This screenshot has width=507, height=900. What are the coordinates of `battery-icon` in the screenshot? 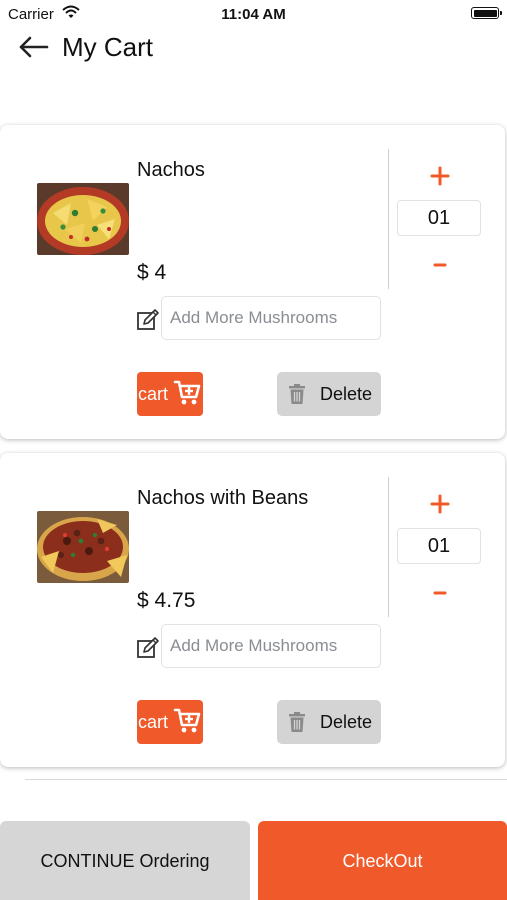 It's located at (486, 13).